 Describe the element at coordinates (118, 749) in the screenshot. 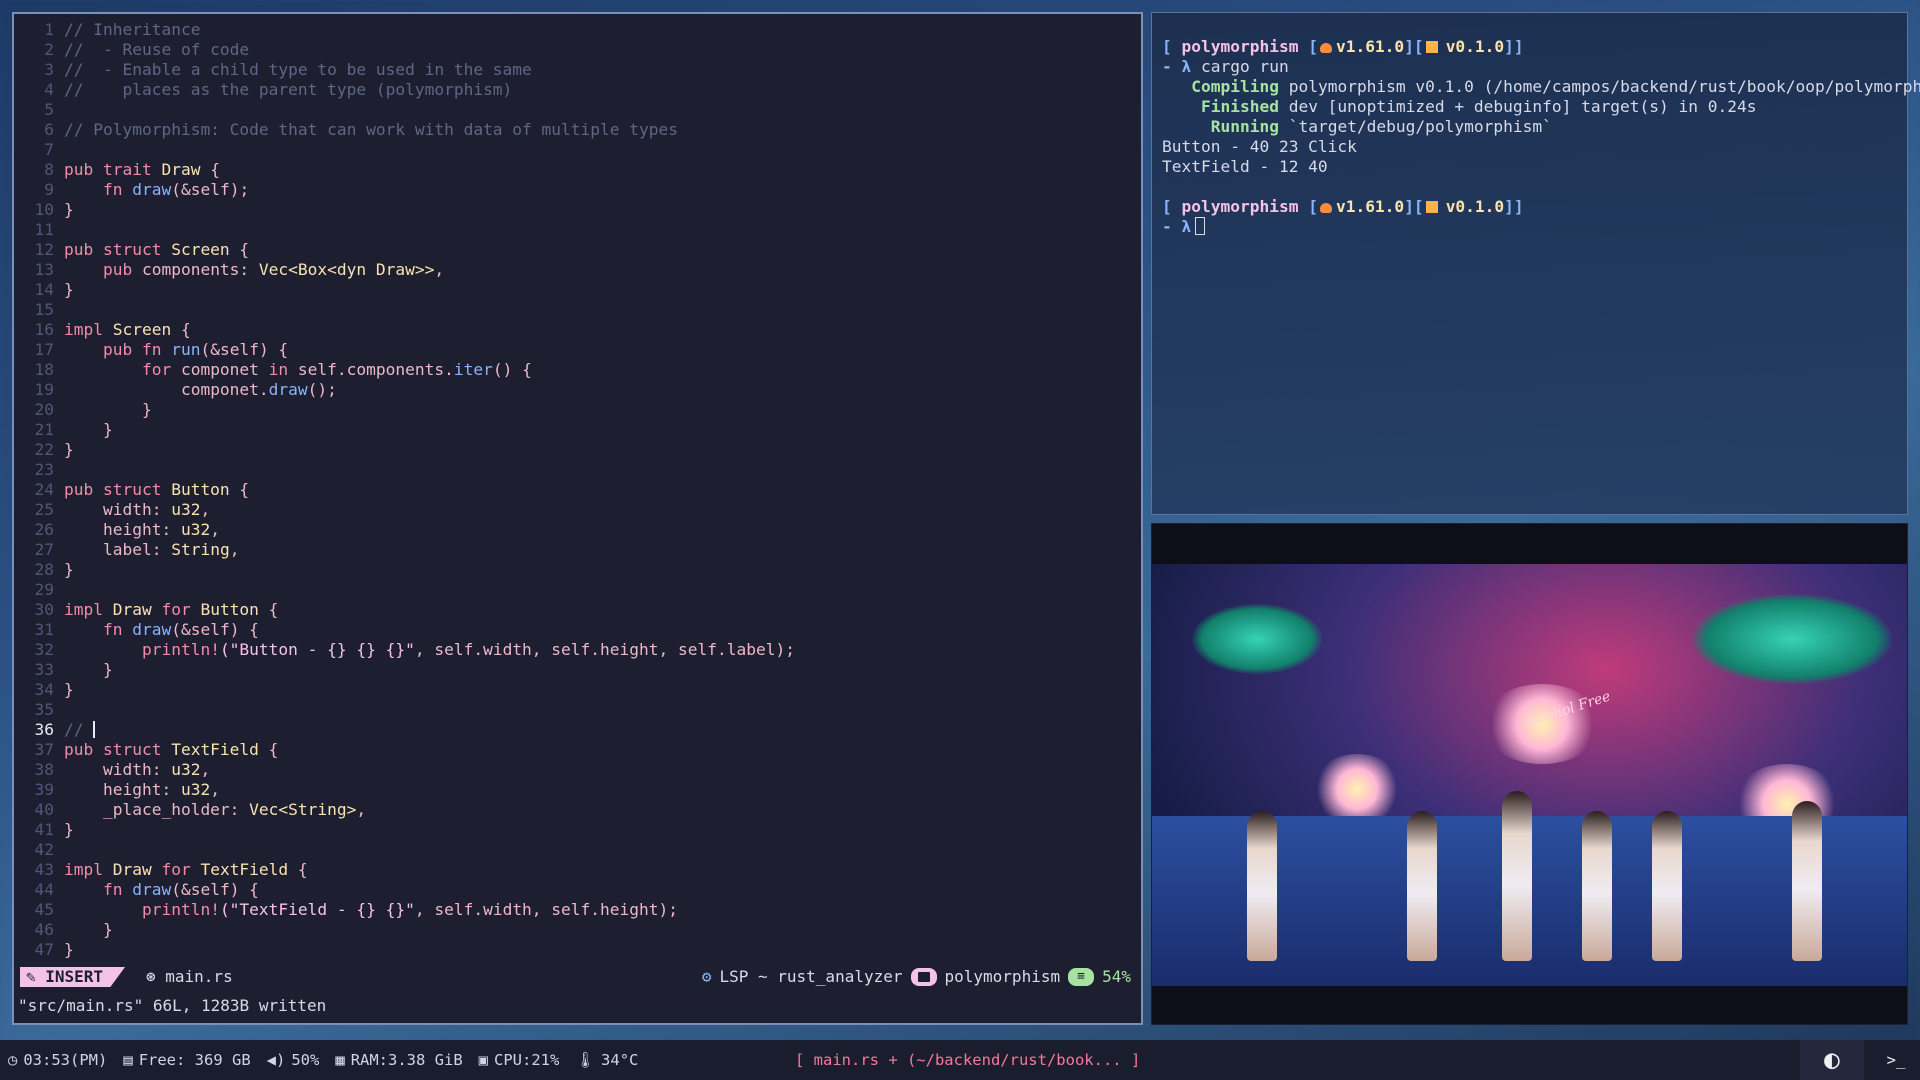

I see `code-token: pub struct` at that location.